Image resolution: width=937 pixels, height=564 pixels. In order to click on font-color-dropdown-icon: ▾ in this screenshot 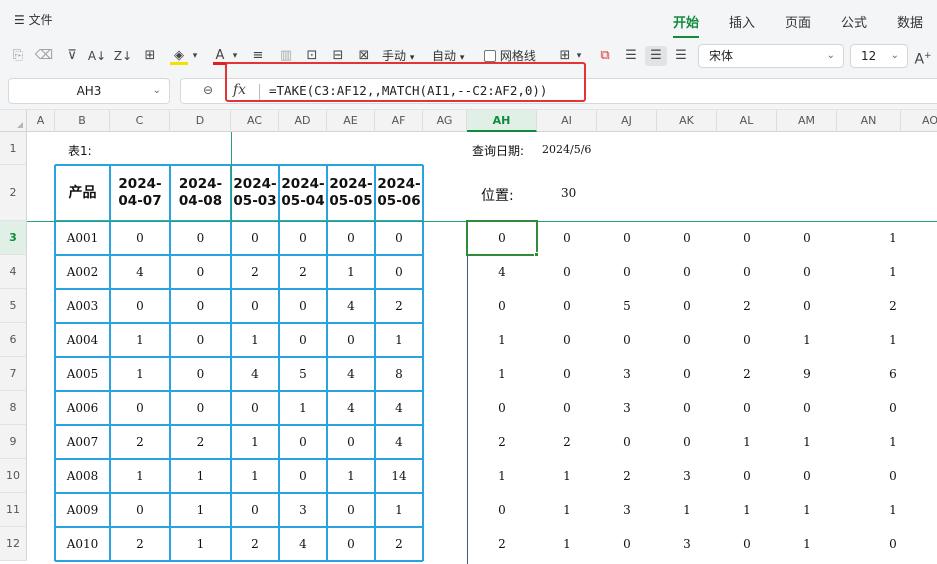, I will do `click(235, 56)`.